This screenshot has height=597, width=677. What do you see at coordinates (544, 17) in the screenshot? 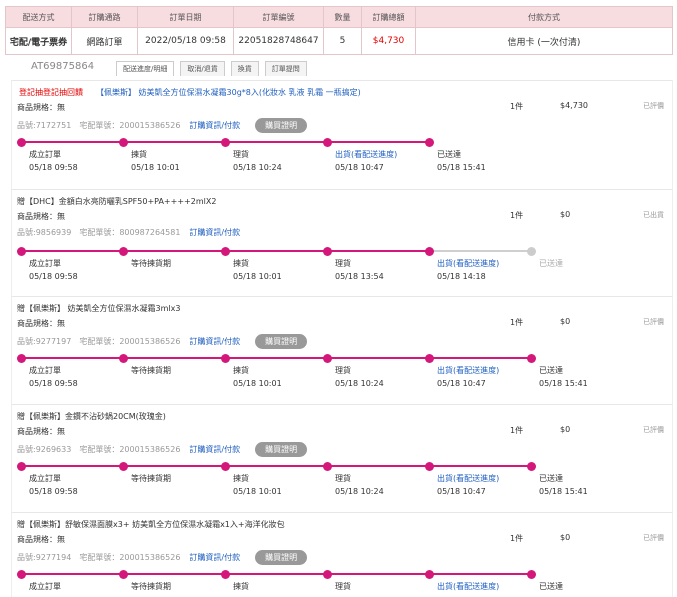
I see `col-header: 付款方式` at bounding box center [544, 17].